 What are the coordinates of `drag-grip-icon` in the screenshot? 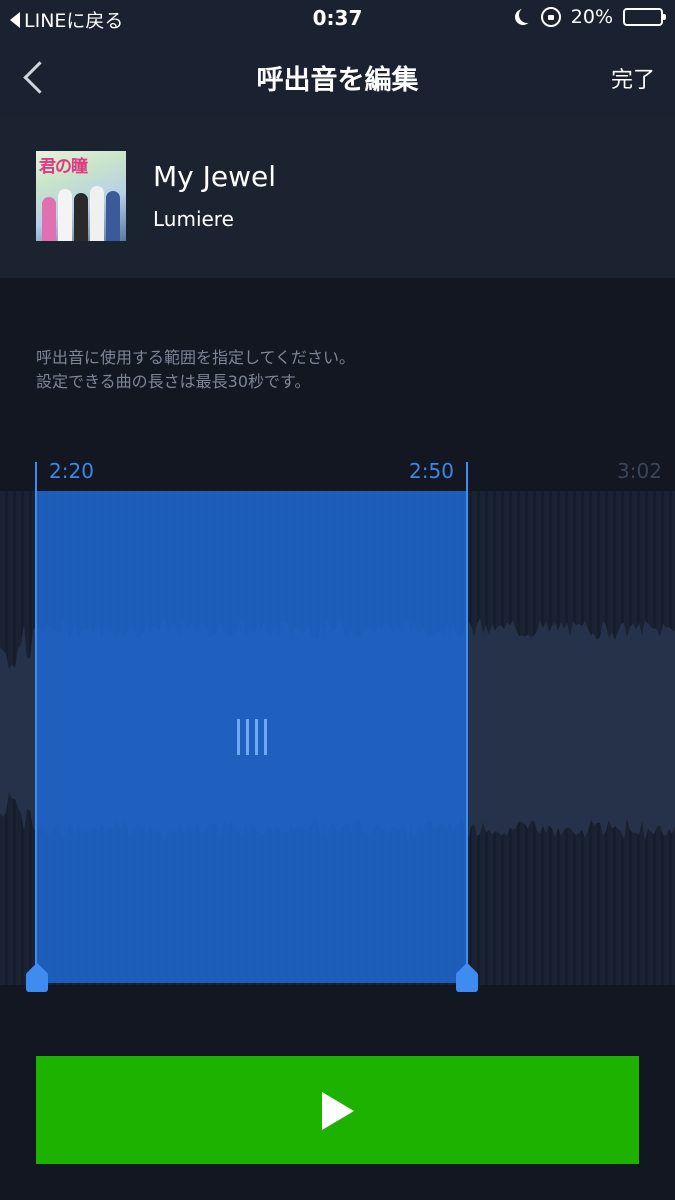 It's located at (252, 737).